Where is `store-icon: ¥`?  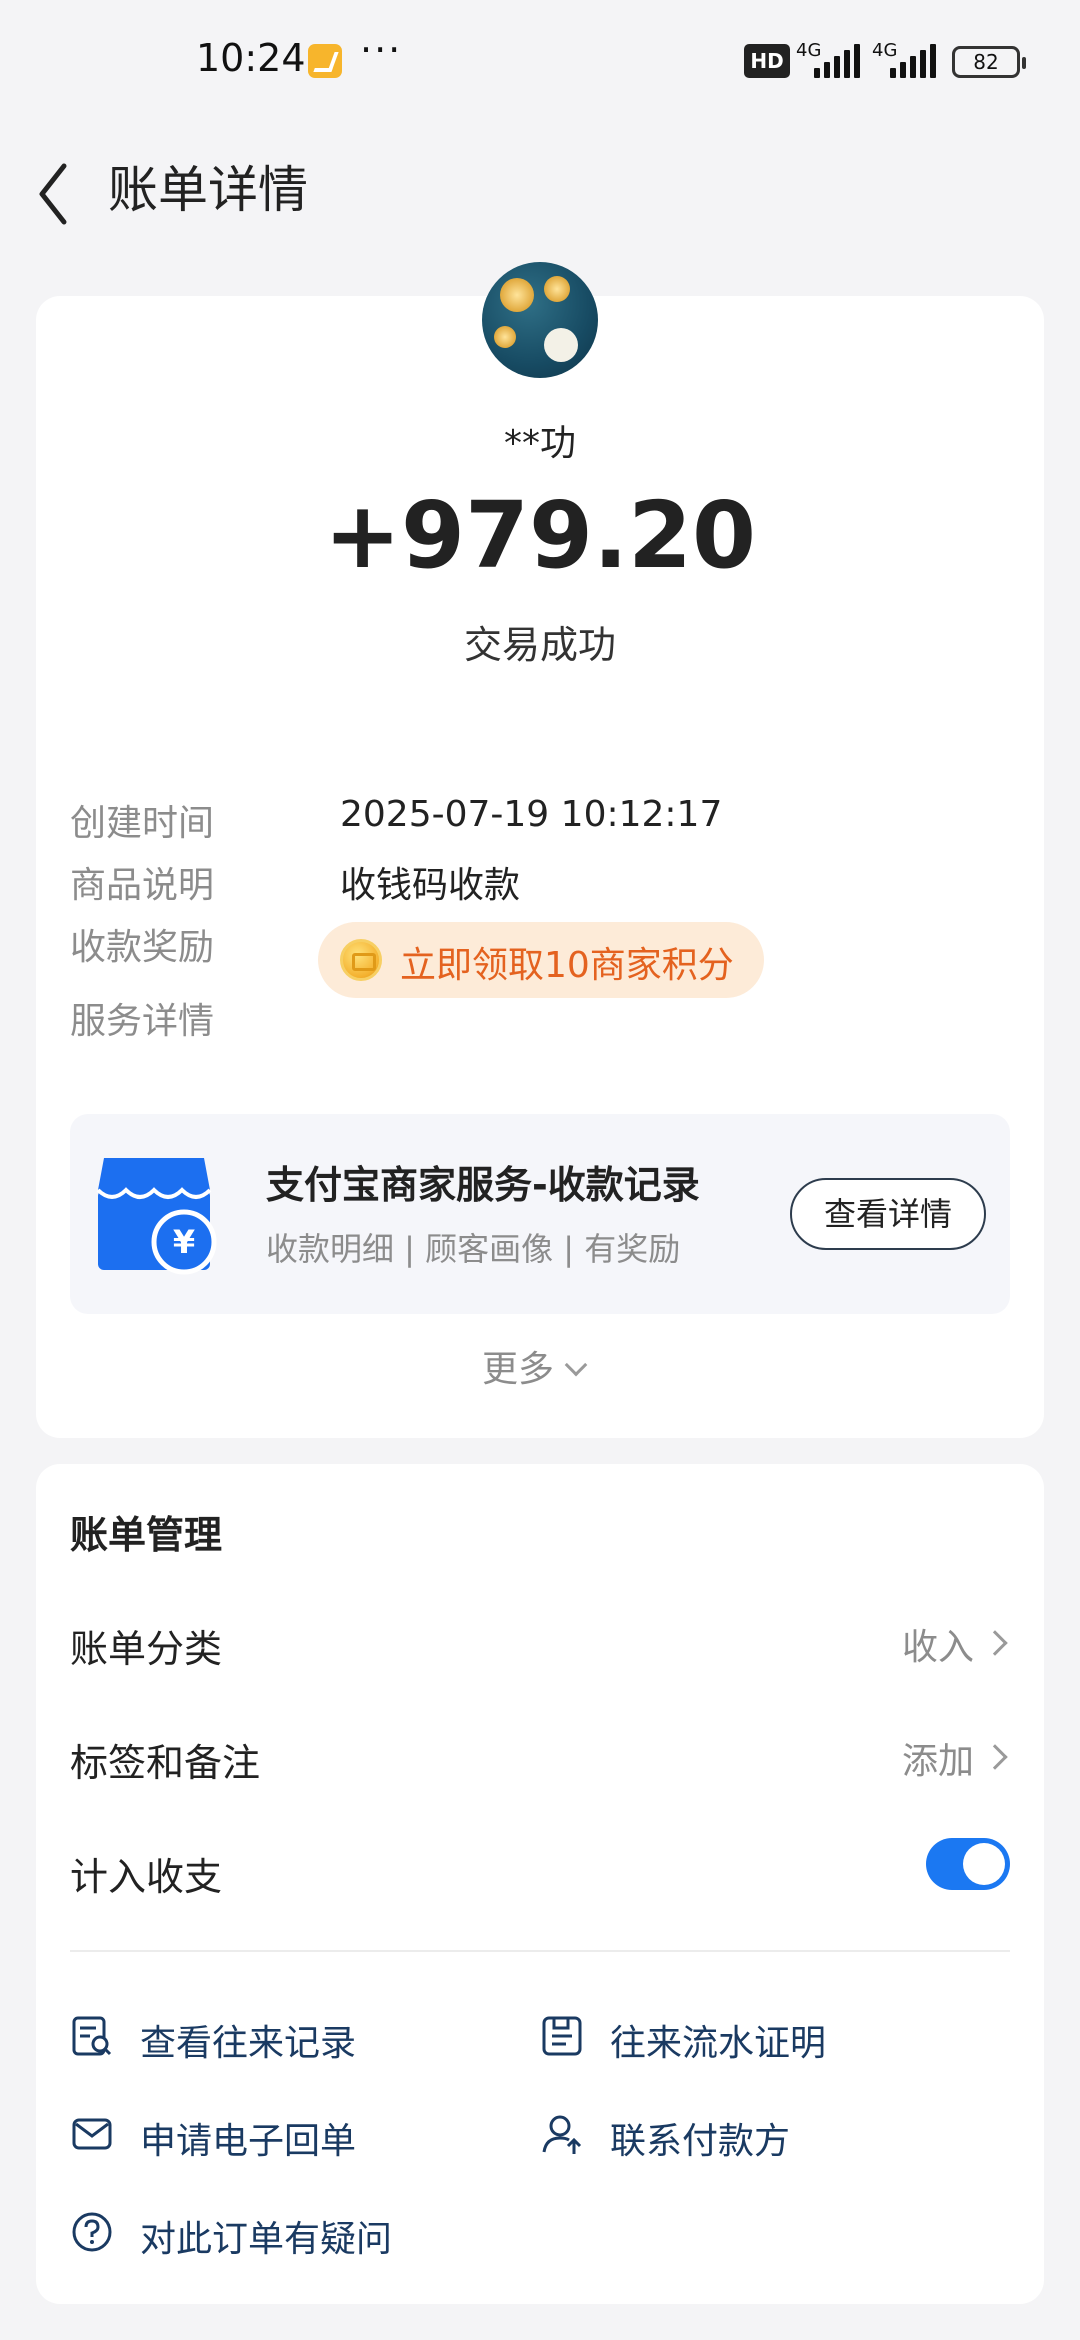
store-icon: ¥ is located at coordinates (156, 1216).